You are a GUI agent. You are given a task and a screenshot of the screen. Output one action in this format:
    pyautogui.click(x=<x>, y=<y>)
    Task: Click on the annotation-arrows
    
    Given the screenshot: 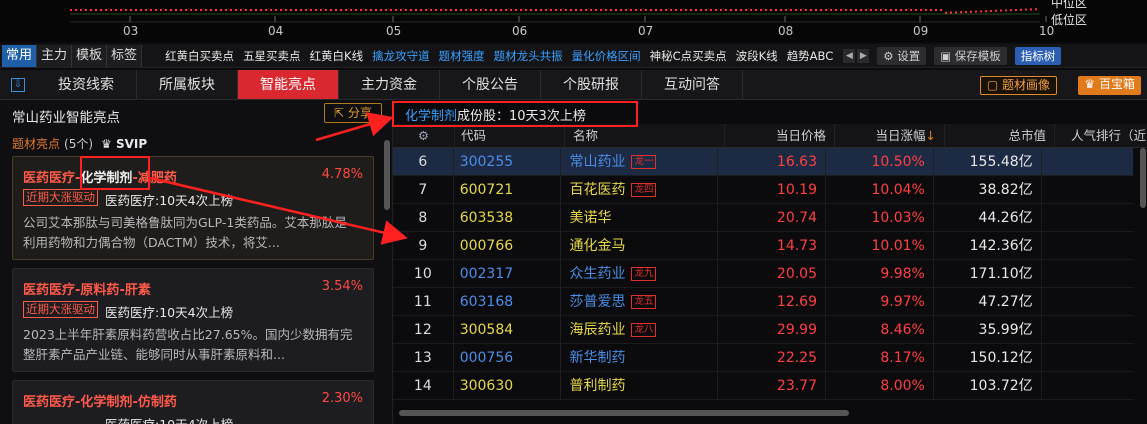 What is the action you would take?
    pyautogui.click(x=278, y=178)
    